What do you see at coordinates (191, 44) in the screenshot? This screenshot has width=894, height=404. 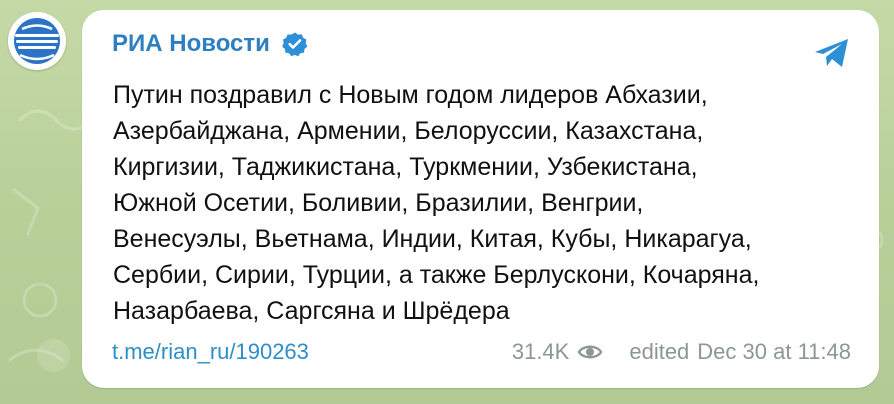 I see `channel-name: РИА Новости` at bounding box center [191, 44].